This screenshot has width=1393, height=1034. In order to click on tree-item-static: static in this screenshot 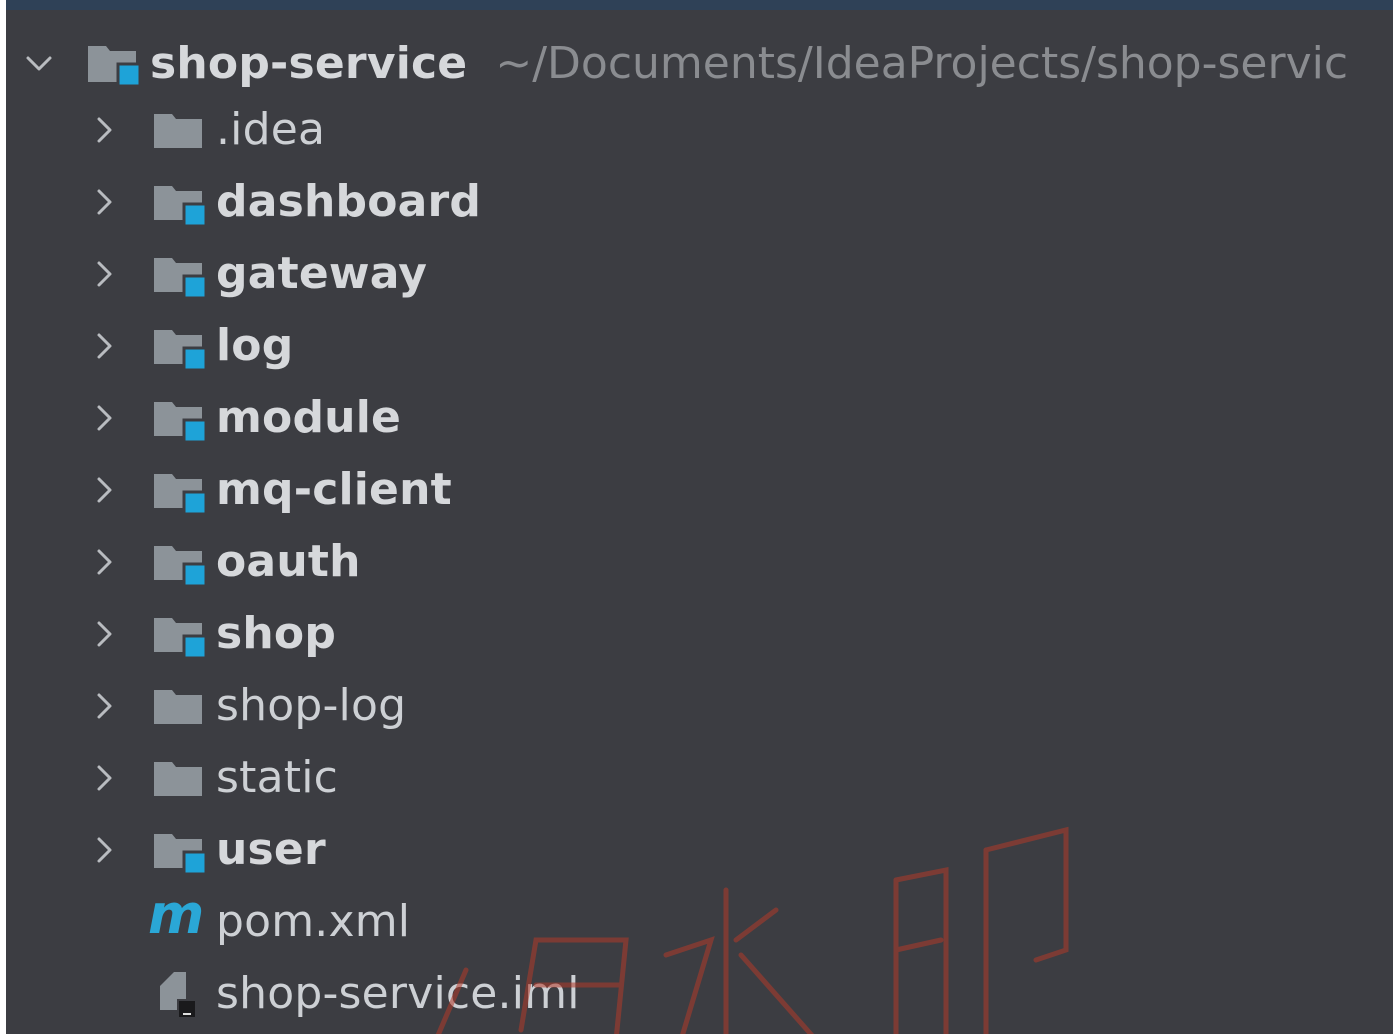, I will do `click(699, 778)`.